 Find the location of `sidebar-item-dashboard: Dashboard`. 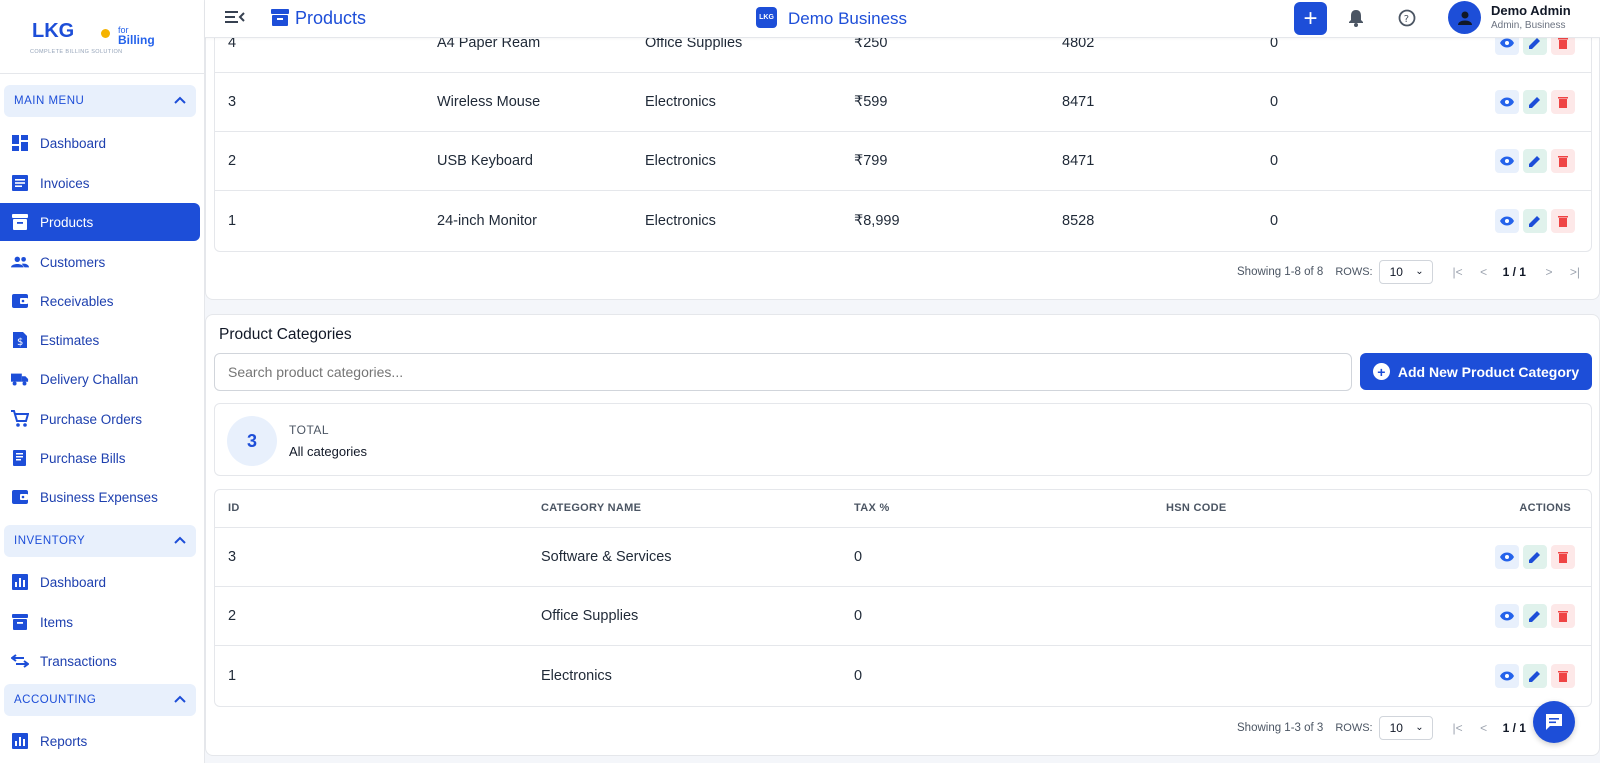

sidebar-item-dashboard: Dashboard is located at coordinates (100, 143).